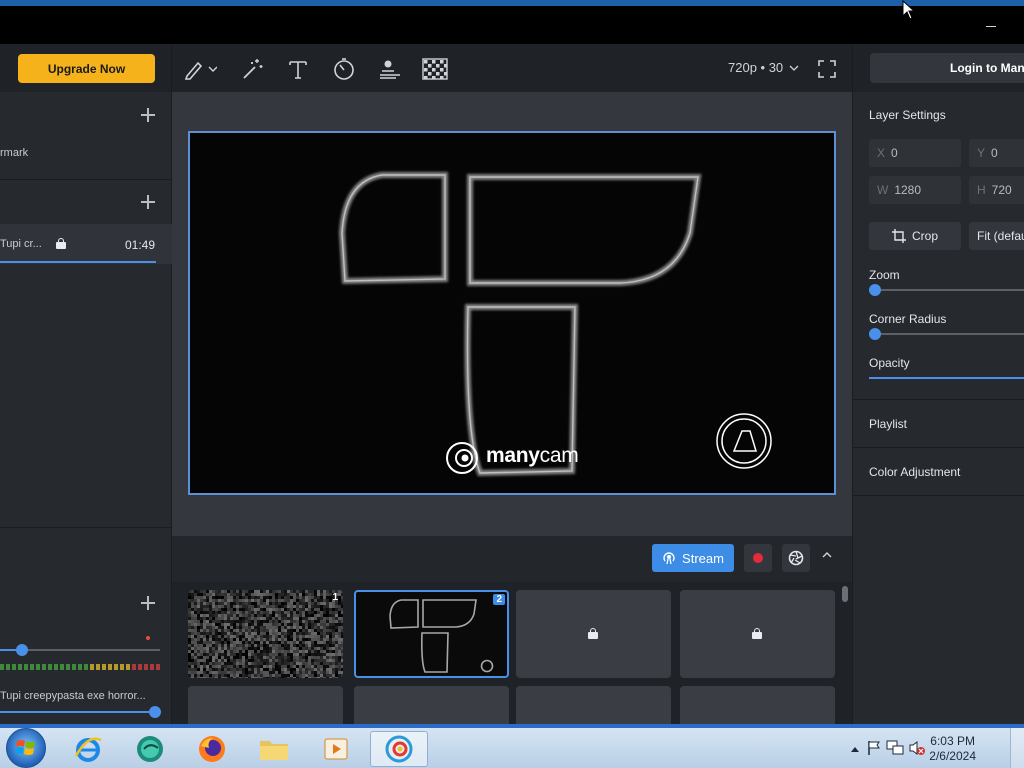 The width and height of the screenshot is (1024, 768). What do you see at coordinates (86, 354) in the screenshot?
I see `videos-section: Tupi cr... 01:49` at bounding box center [86, 354].